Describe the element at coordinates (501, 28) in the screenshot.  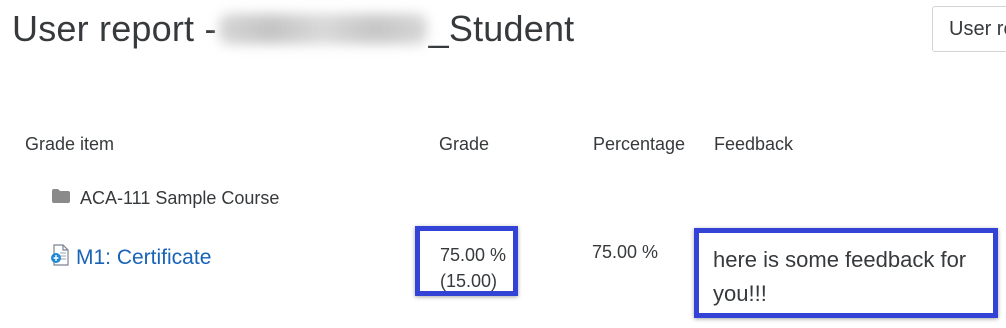
I see `page-title-suffix: _Student` at that location.